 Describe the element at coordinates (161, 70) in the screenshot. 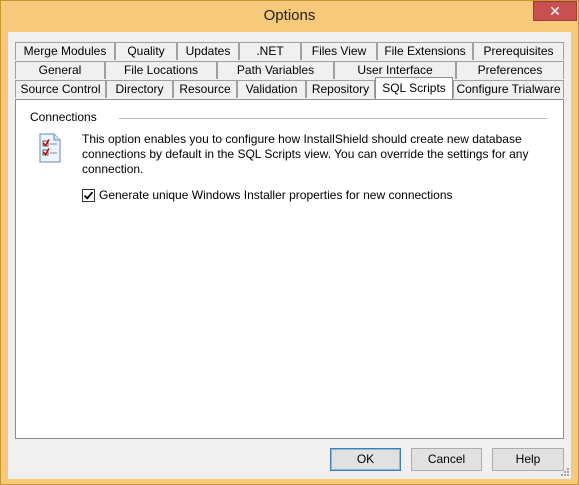

I see `tab-file-locations: File Locations` at that location.